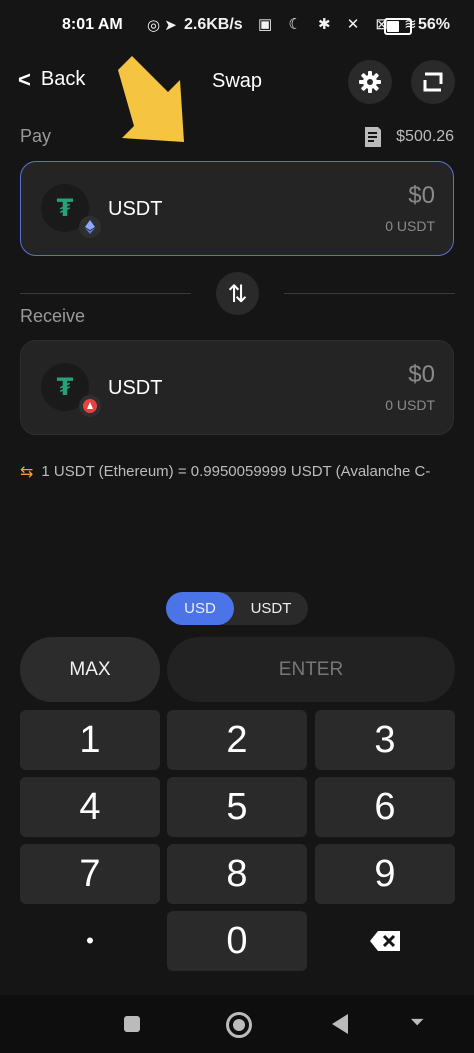 This screenshot has height=1053, width=474. I want to click on back-button: < Back, so click(51, 79).